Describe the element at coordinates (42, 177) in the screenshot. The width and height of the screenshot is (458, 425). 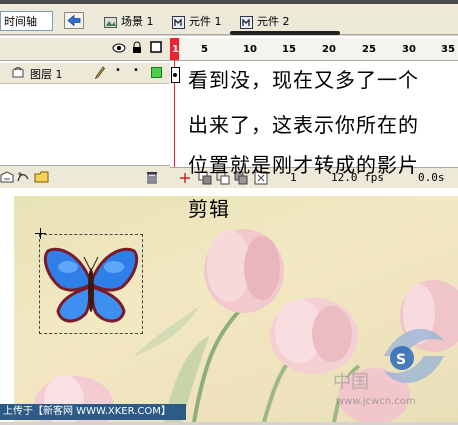
I see `insert-folder-icon` at that location.